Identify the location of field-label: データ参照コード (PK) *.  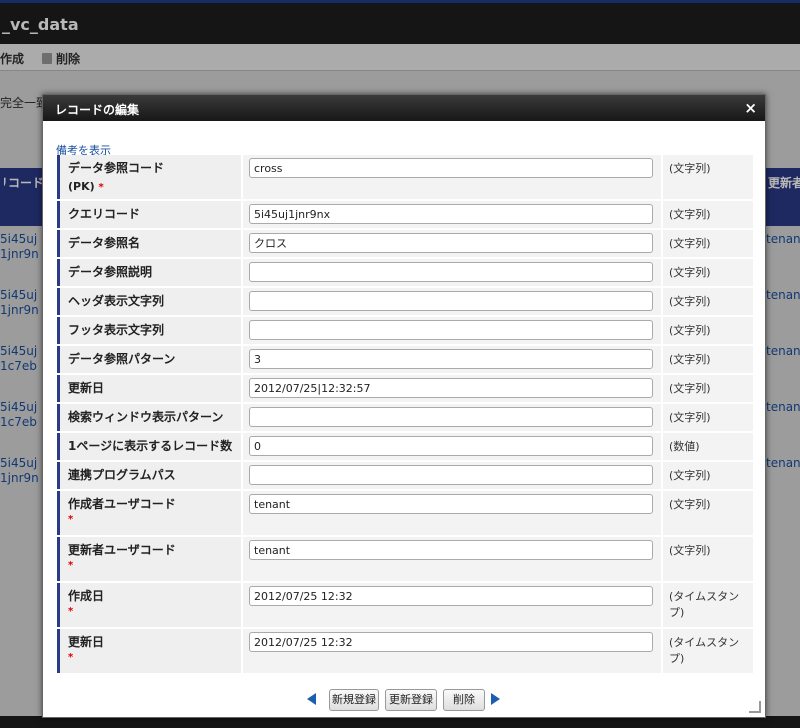
(149, 177).